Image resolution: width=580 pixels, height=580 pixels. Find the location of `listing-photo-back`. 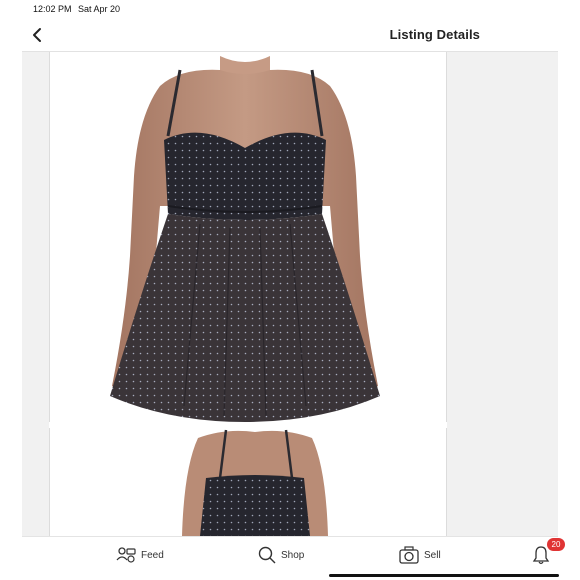

listing-photo-back is located at coordinates (245, 482).